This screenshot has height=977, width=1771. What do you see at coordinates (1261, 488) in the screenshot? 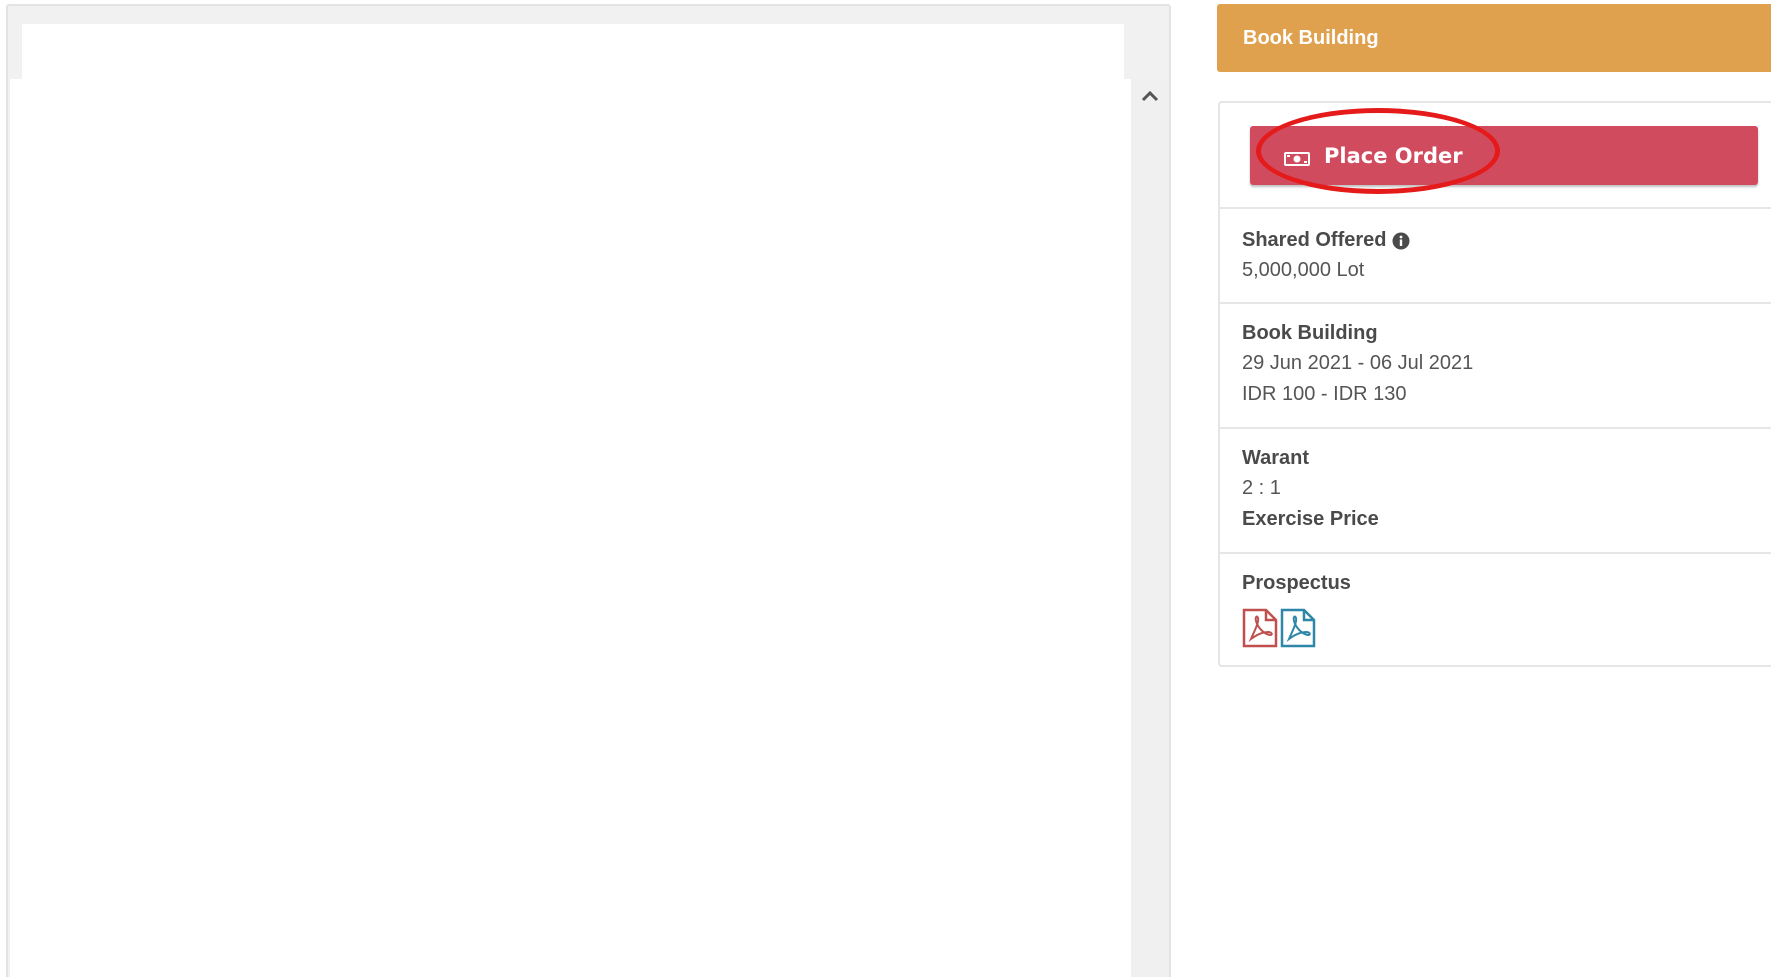
I see `warant-ratio: 2 : 1` at bounding box center [1261, 488].